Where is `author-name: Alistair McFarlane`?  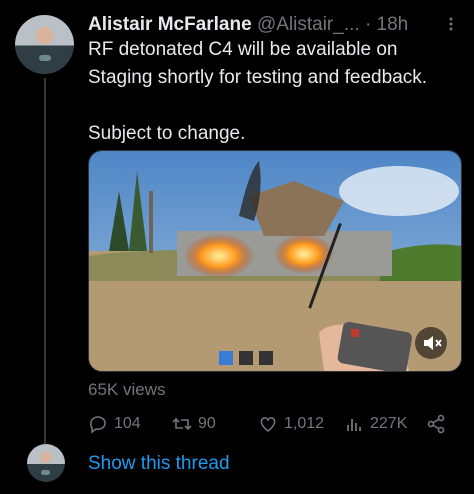
author-name: Alistair McFarlane is located at coordinates (170, 24).